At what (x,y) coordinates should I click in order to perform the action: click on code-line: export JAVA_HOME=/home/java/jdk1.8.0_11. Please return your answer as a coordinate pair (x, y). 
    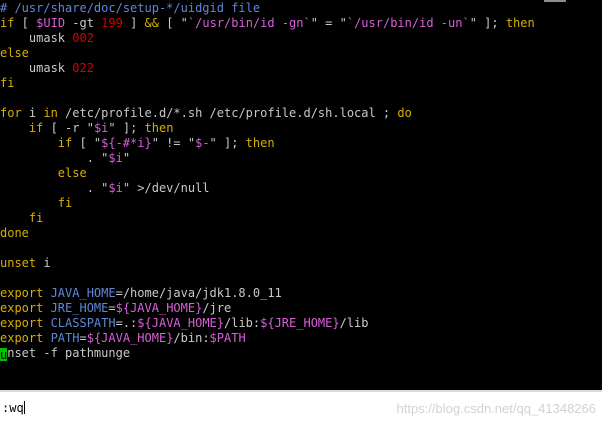
    Looking at the image, I should click on (267, 293).